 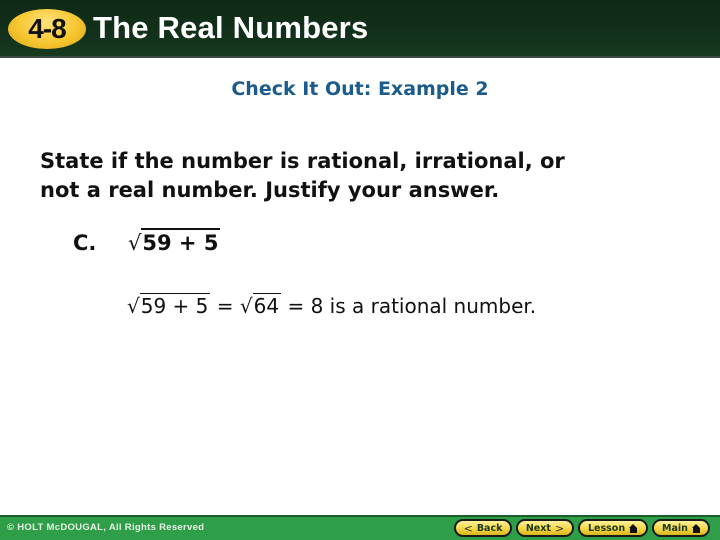 I want to click on lesson-number-badge: 4-8, so click(x=47, y=29).